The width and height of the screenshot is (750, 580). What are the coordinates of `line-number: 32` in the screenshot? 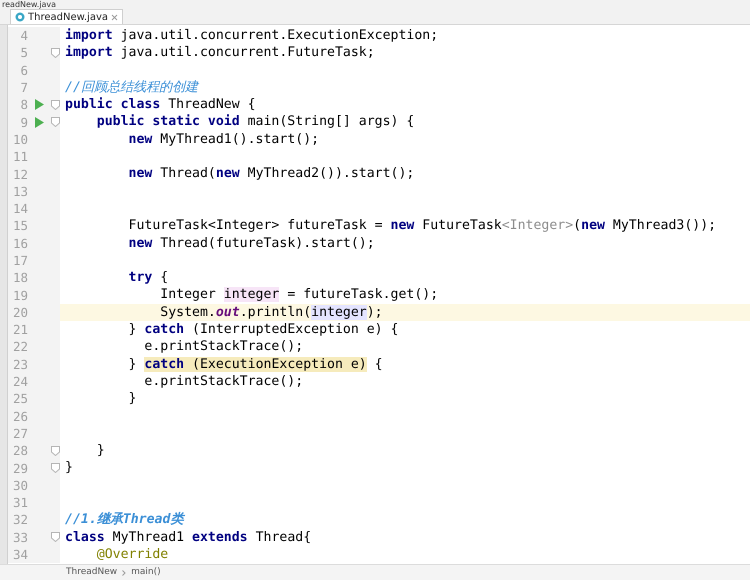 It's located at (20, 519).